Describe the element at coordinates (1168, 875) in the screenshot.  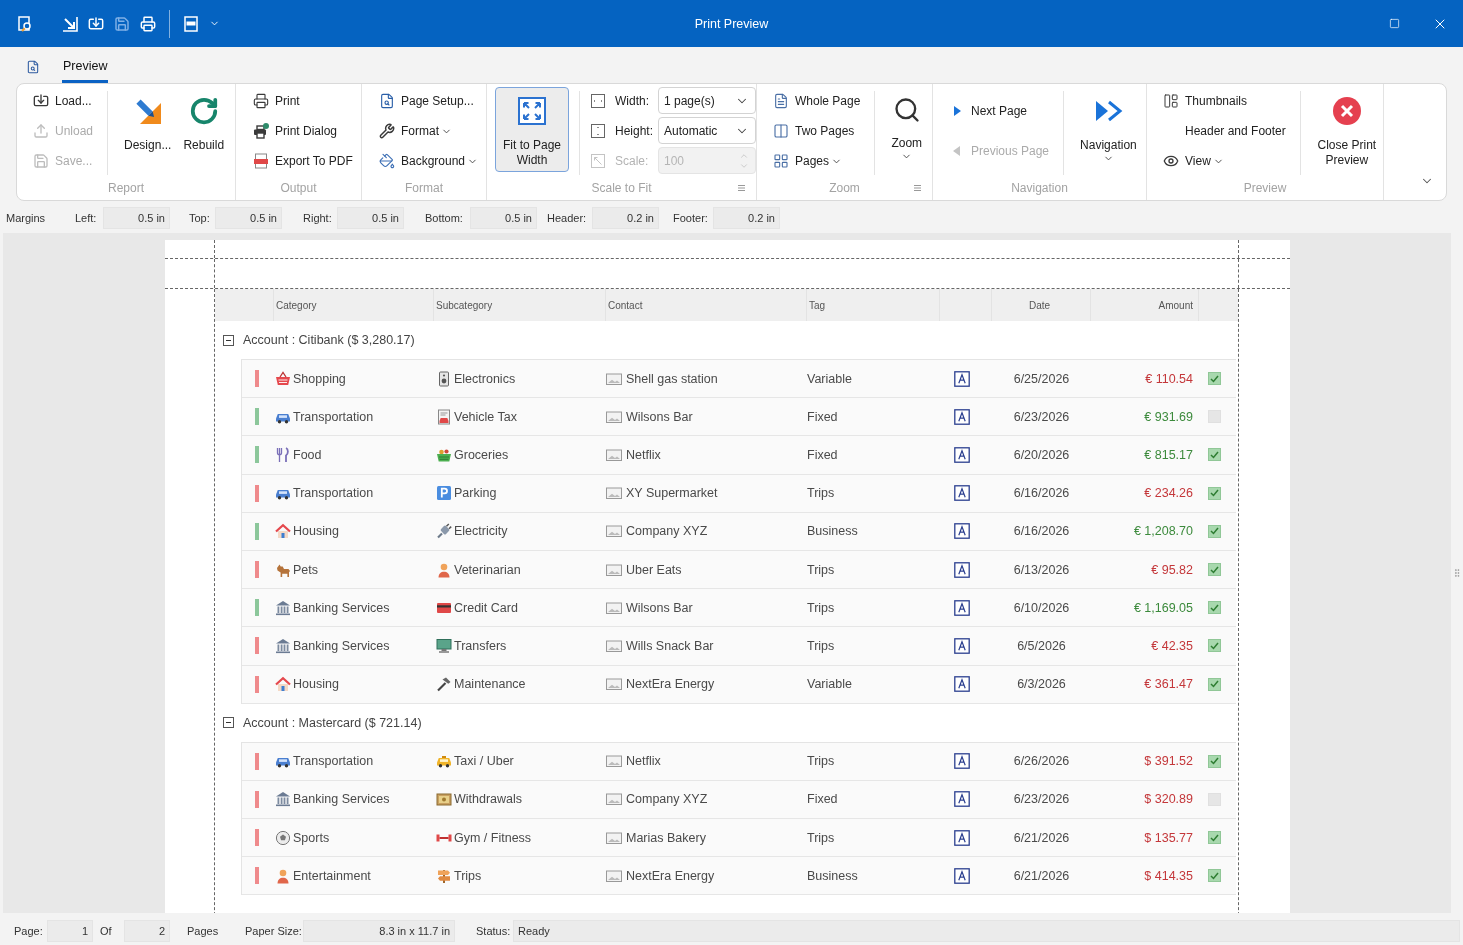
I see `amount-text: $ 414.35` at that location.